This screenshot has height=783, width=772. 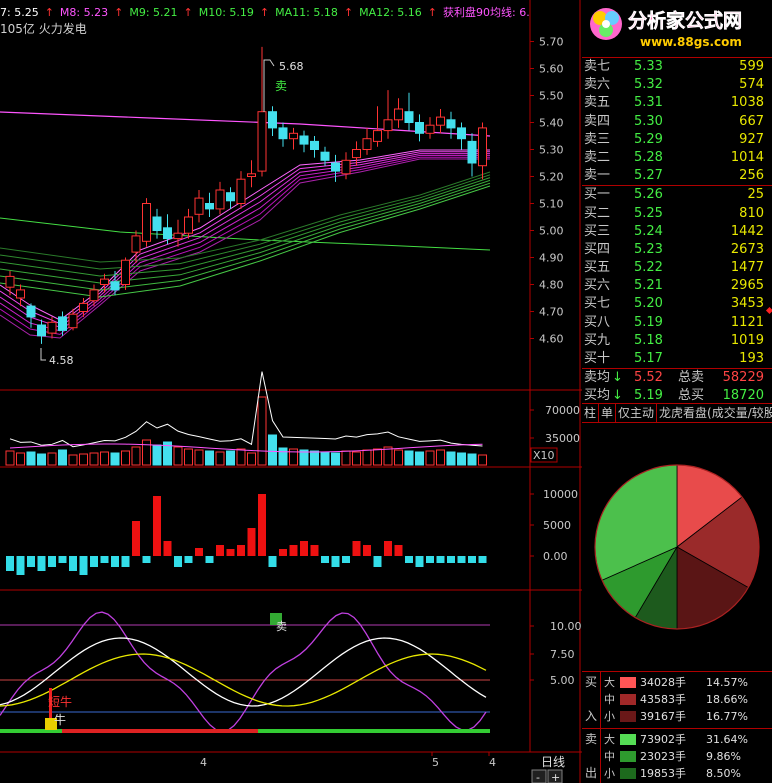 What do you see at coordinates (663, 756) in the screenshot?
I see `flow-hands: 23023手` at bounding box center [663, 756].